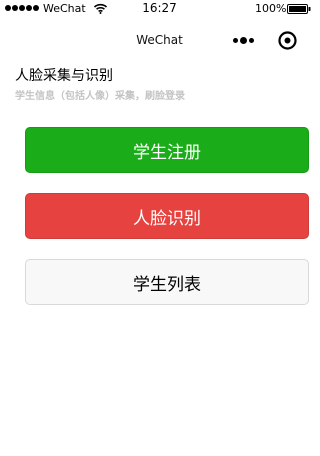  What do you see at coordinates (271, 8) in the screenshot?
I see `battery-percentage: 100%` at bounding box center [271, 8].